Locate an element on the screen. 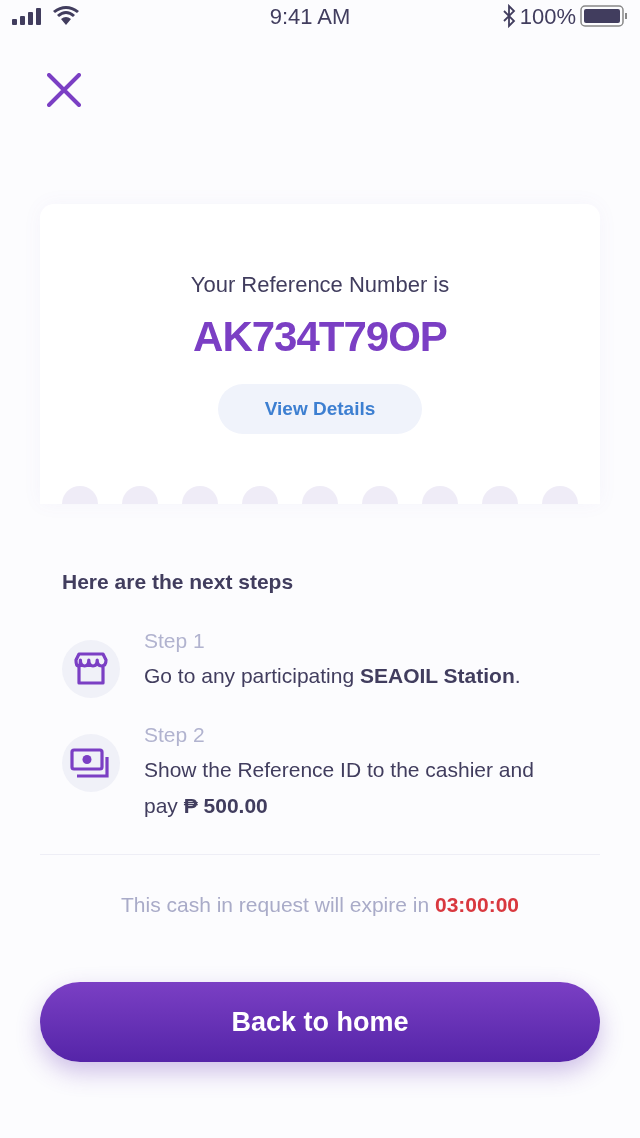  close-button is located at coordinates (64, 90).